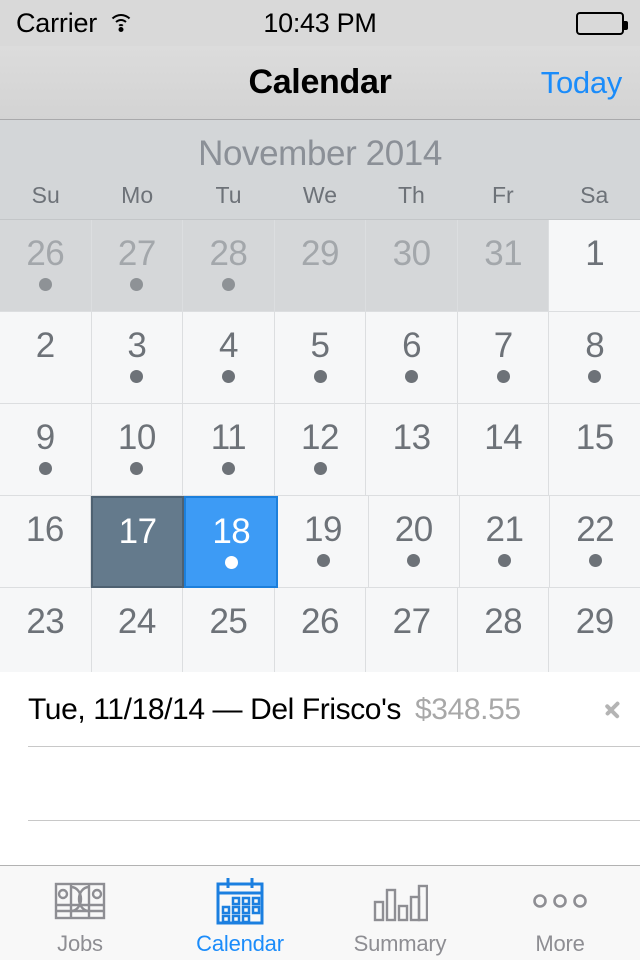  I want to click on calendar-day-cell: 20, so click(414, 542).